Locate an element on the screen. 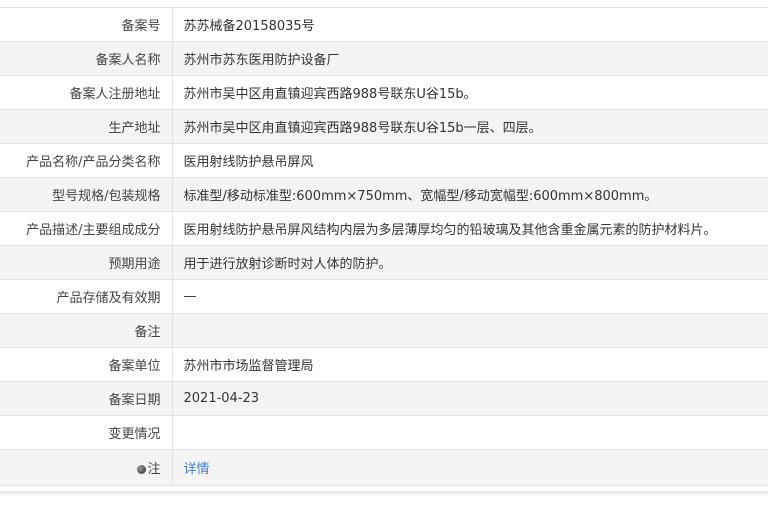 The height and width of the screenshot is (521, 768). row-label: 备案单位 is located at coordinates (86, 364).